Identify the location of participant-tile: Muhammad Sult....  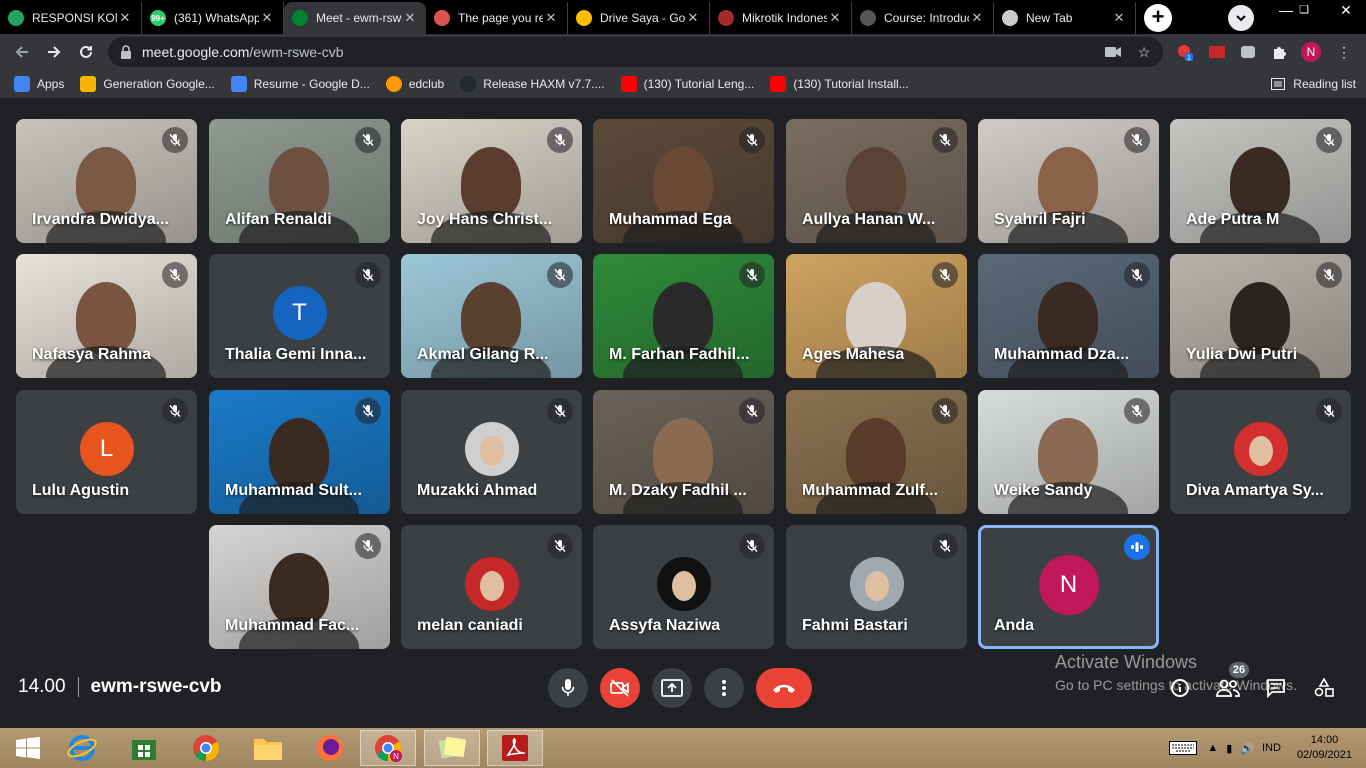
(299, 452).